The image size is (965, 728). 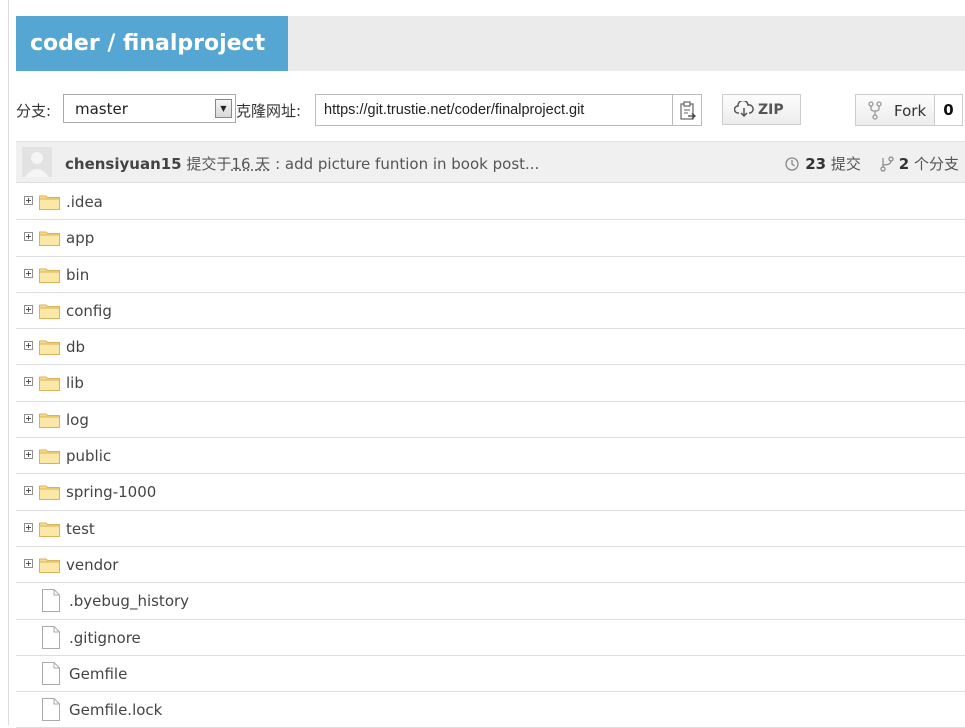 What do you see at coordinates (494, 110) in the screenshot?
I see `clone-url-input` at bounding box center [494, 110].